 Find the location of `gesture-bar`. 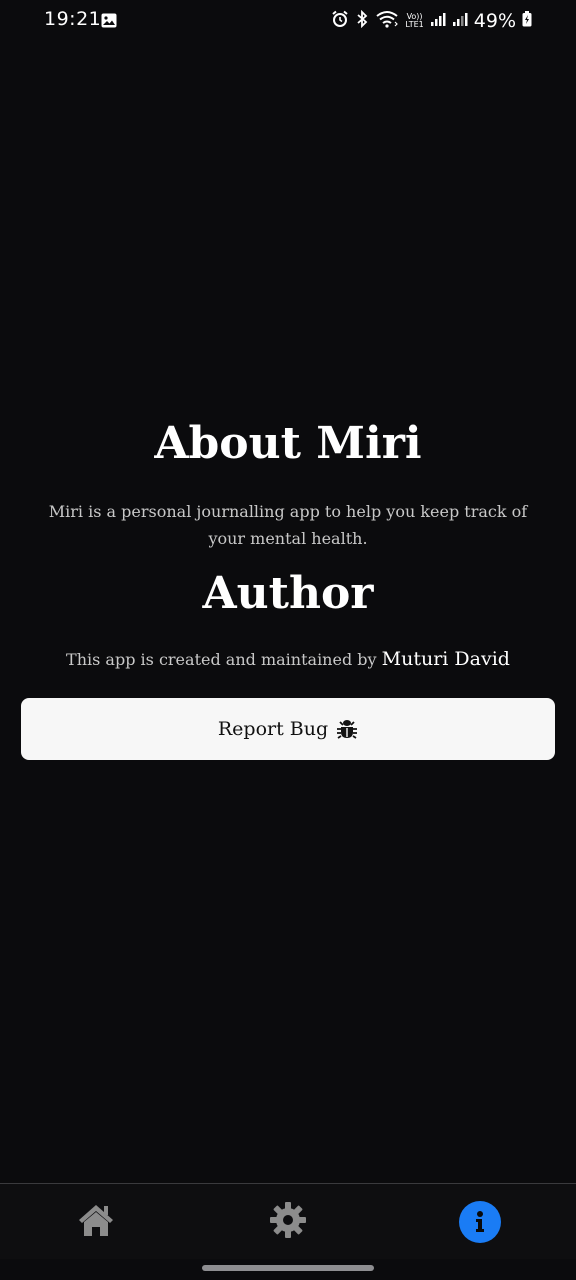

gesture-bar is located at coordinates (288, 1268).